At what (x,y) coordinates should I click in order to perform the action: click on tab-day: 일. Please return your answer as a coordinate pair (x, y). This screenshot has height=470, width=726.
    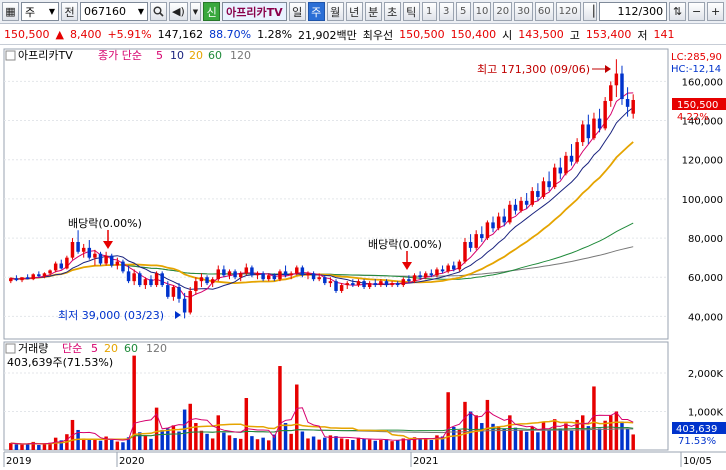
    Looking at the image, I should click on (297, 11).